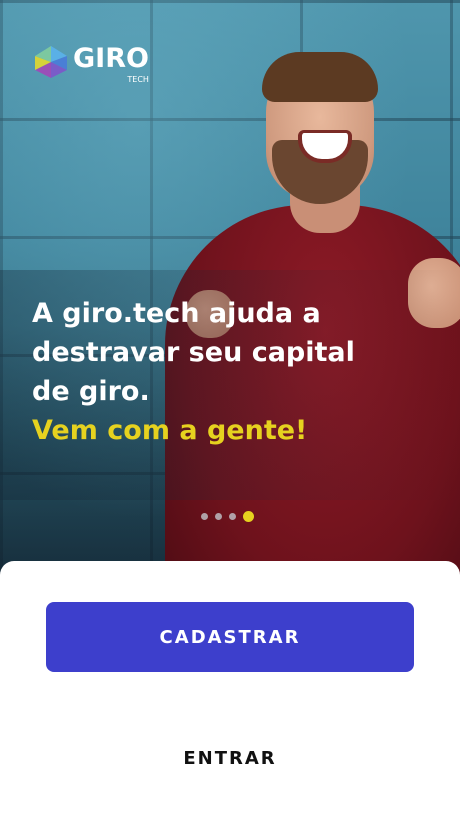  What do you see at coordinates (111, 58) in the screenshot?
I see `brand-name: GIRO` at bounding box center [111, 58].